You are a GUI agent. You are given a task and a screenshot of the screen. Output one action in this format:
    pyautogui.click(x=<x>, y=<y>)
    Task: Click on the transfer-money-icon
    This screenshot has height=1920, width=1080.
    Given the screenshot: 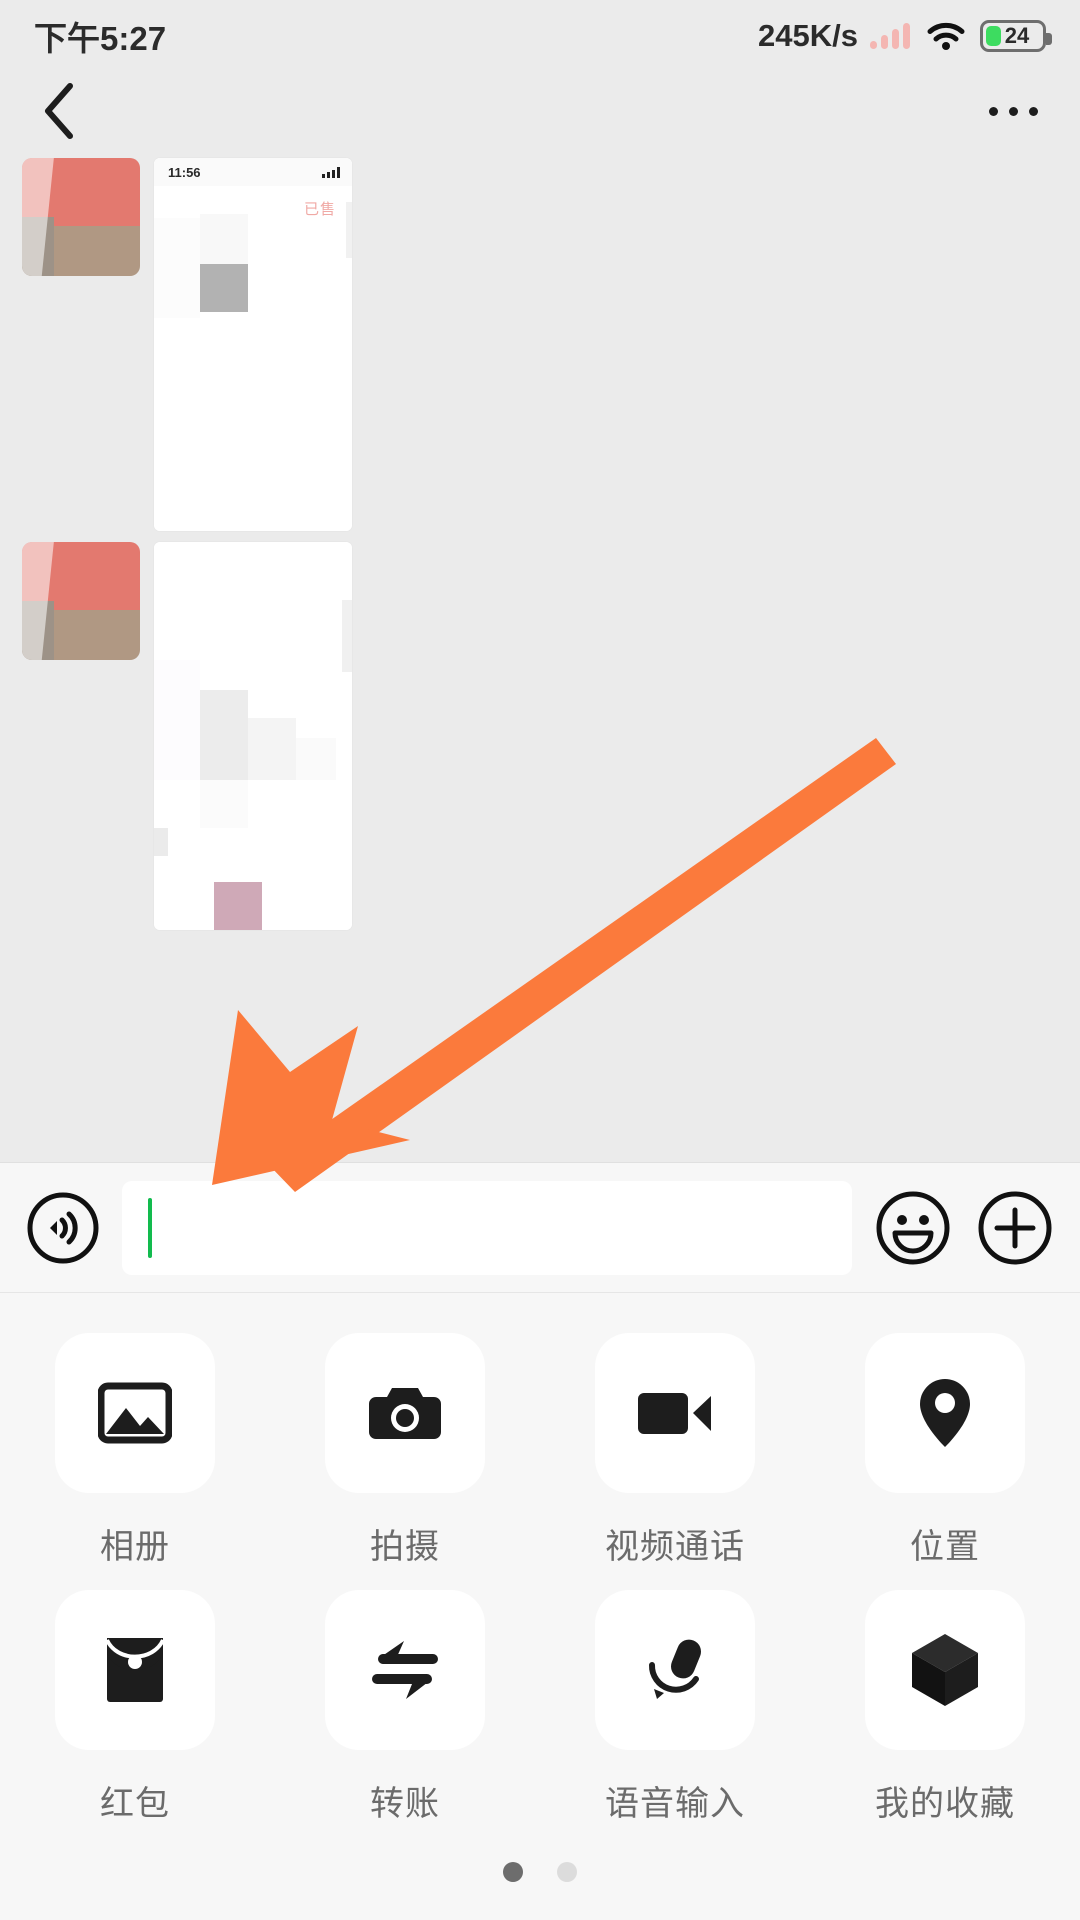 What is the action you would take?
    pyautogui.click(x=405, y=1670)
    